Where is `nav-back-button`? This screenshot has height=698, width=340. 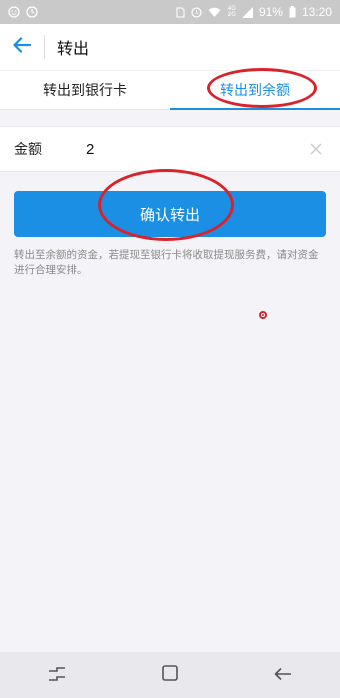
nav-back-button is located at coordinates (283, 675).